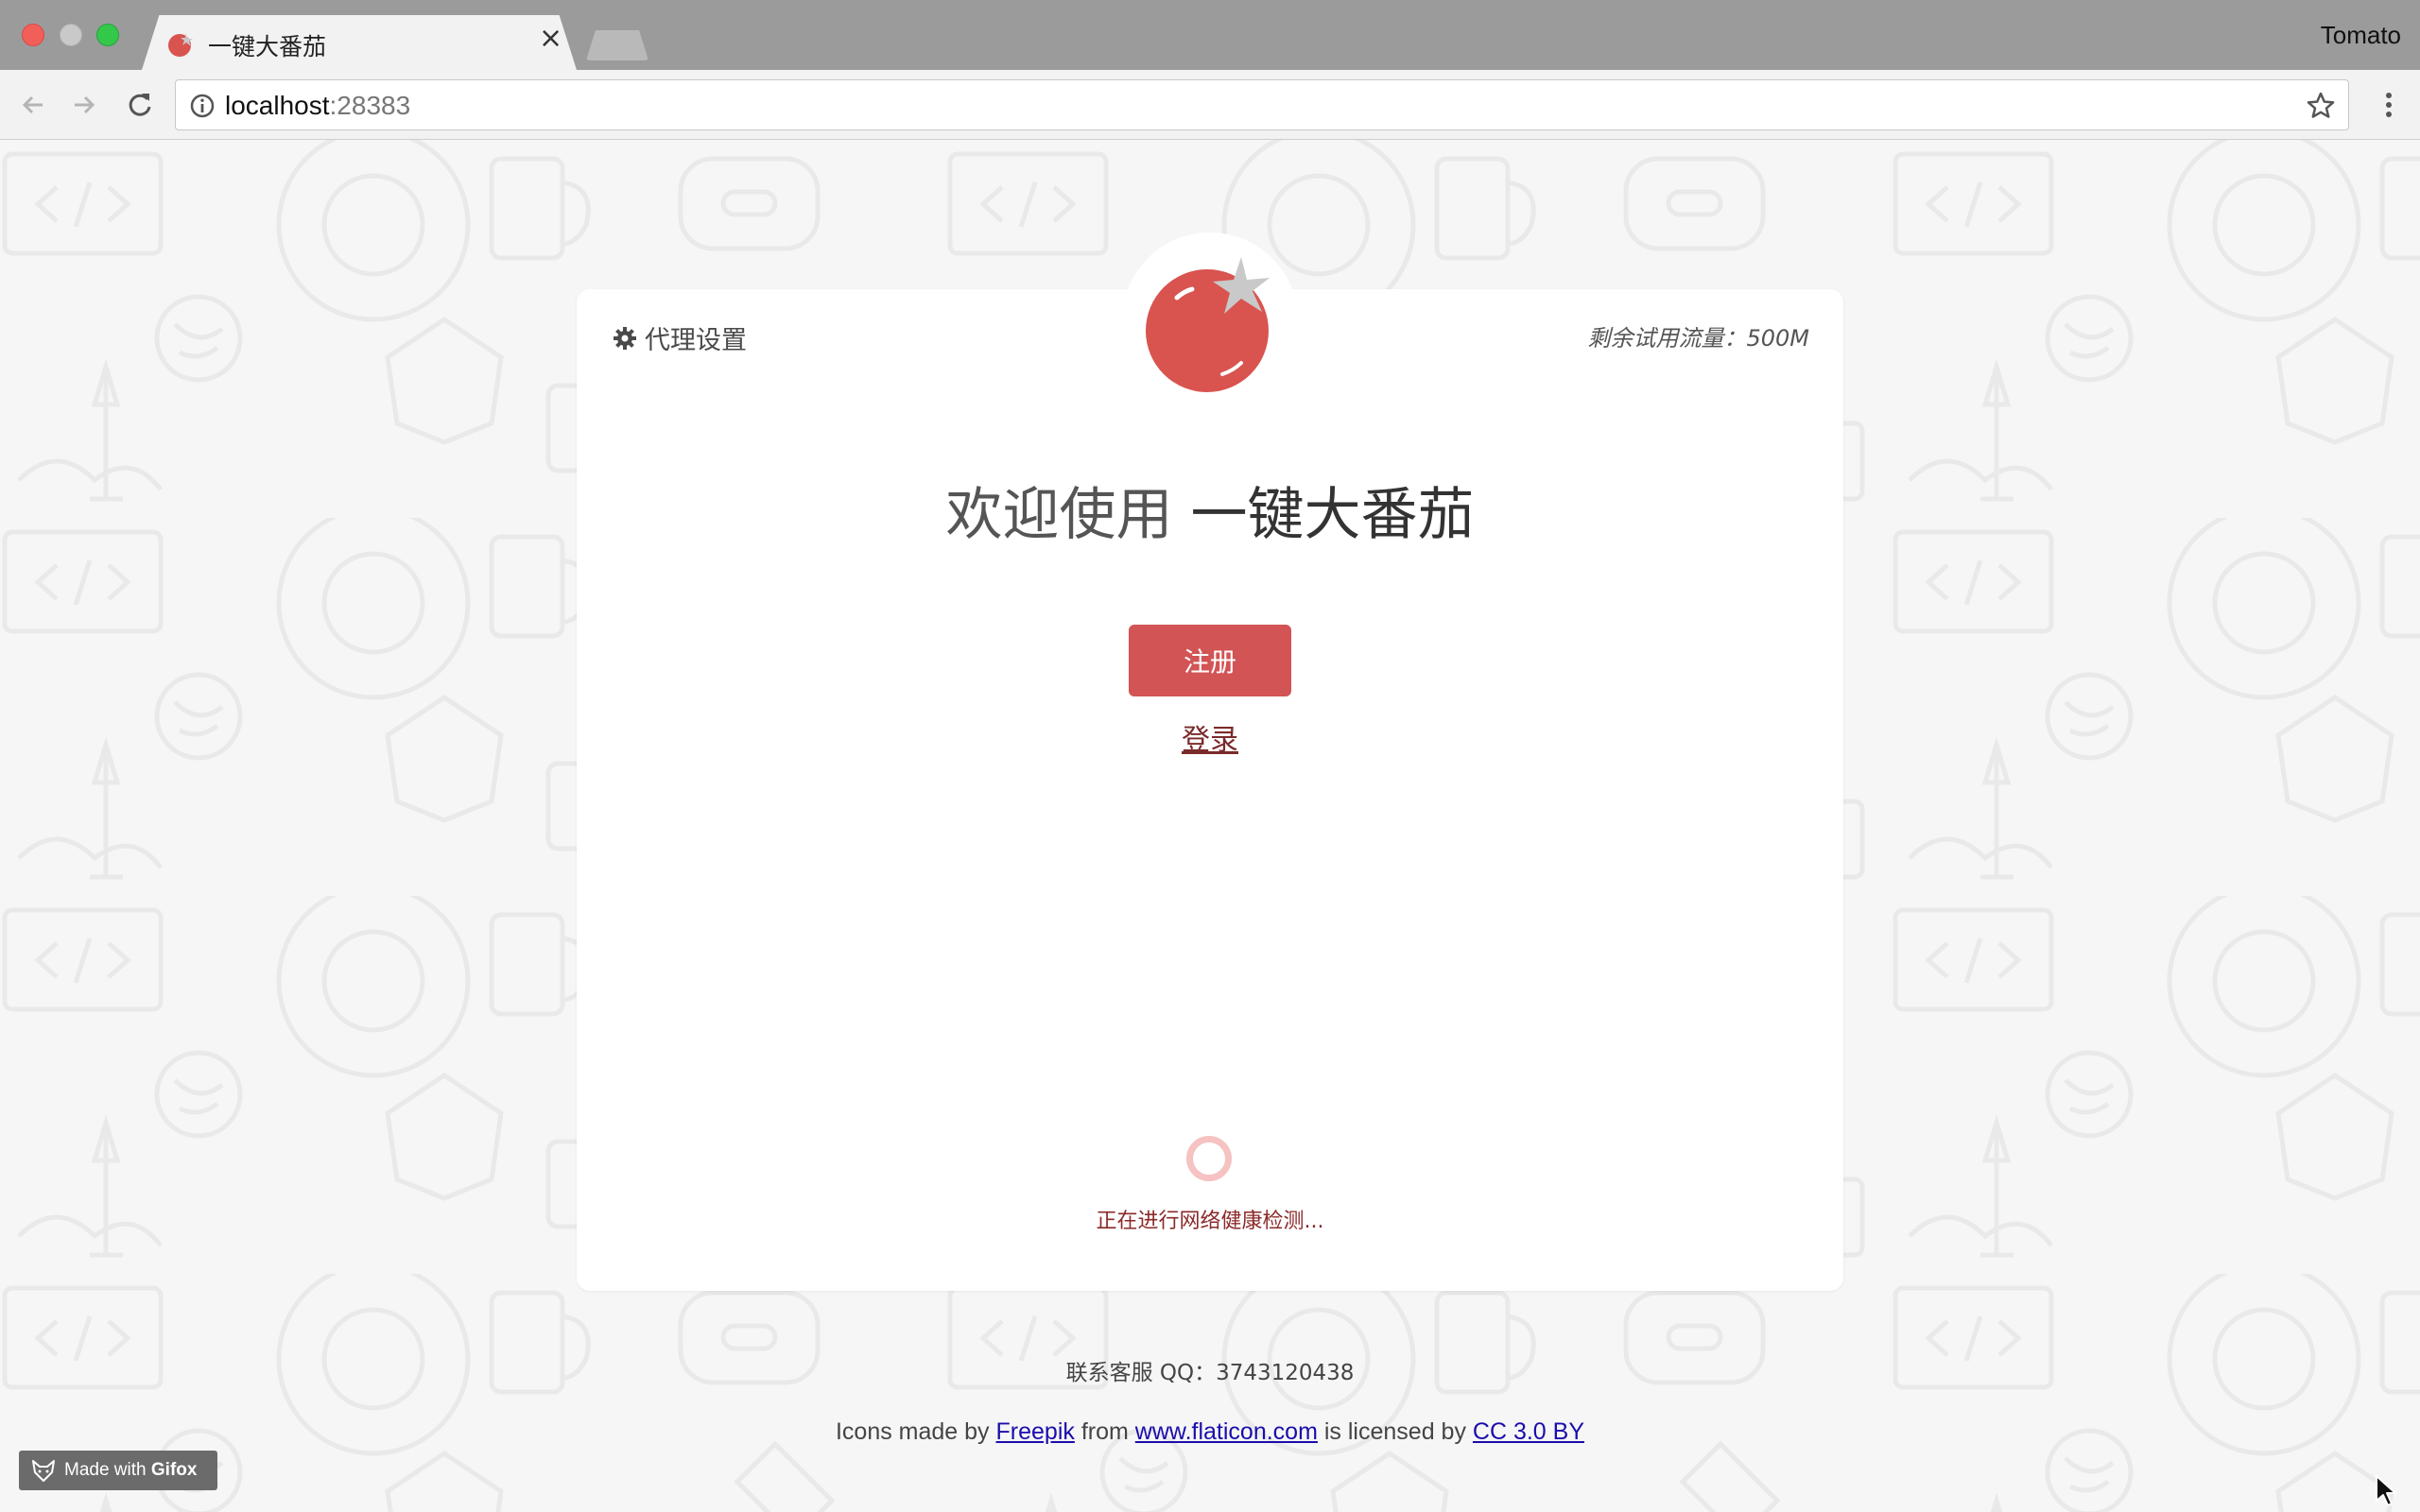  Describe the element at coordinates (267, 46) in the screenshot. I see `tab-title: 一键大番茄` at that location.